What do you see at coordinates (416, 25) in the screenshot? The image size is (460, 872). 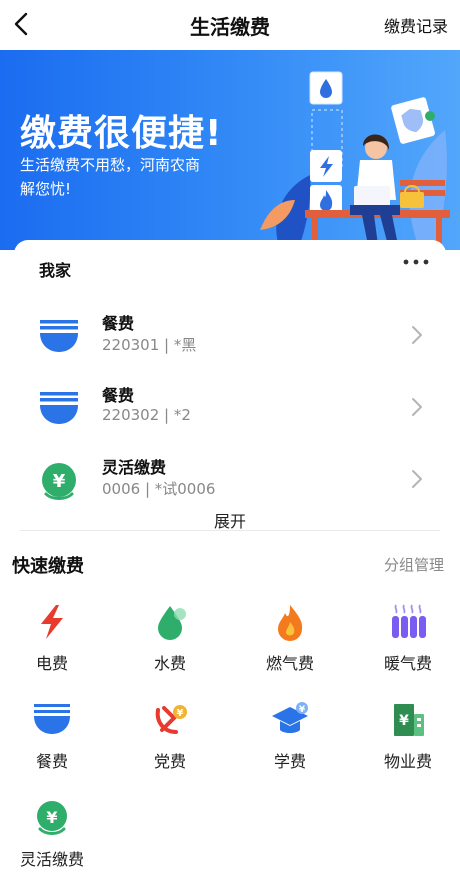 I see `payment-records-link: 缴费记录` at bounding box center [416, 25].